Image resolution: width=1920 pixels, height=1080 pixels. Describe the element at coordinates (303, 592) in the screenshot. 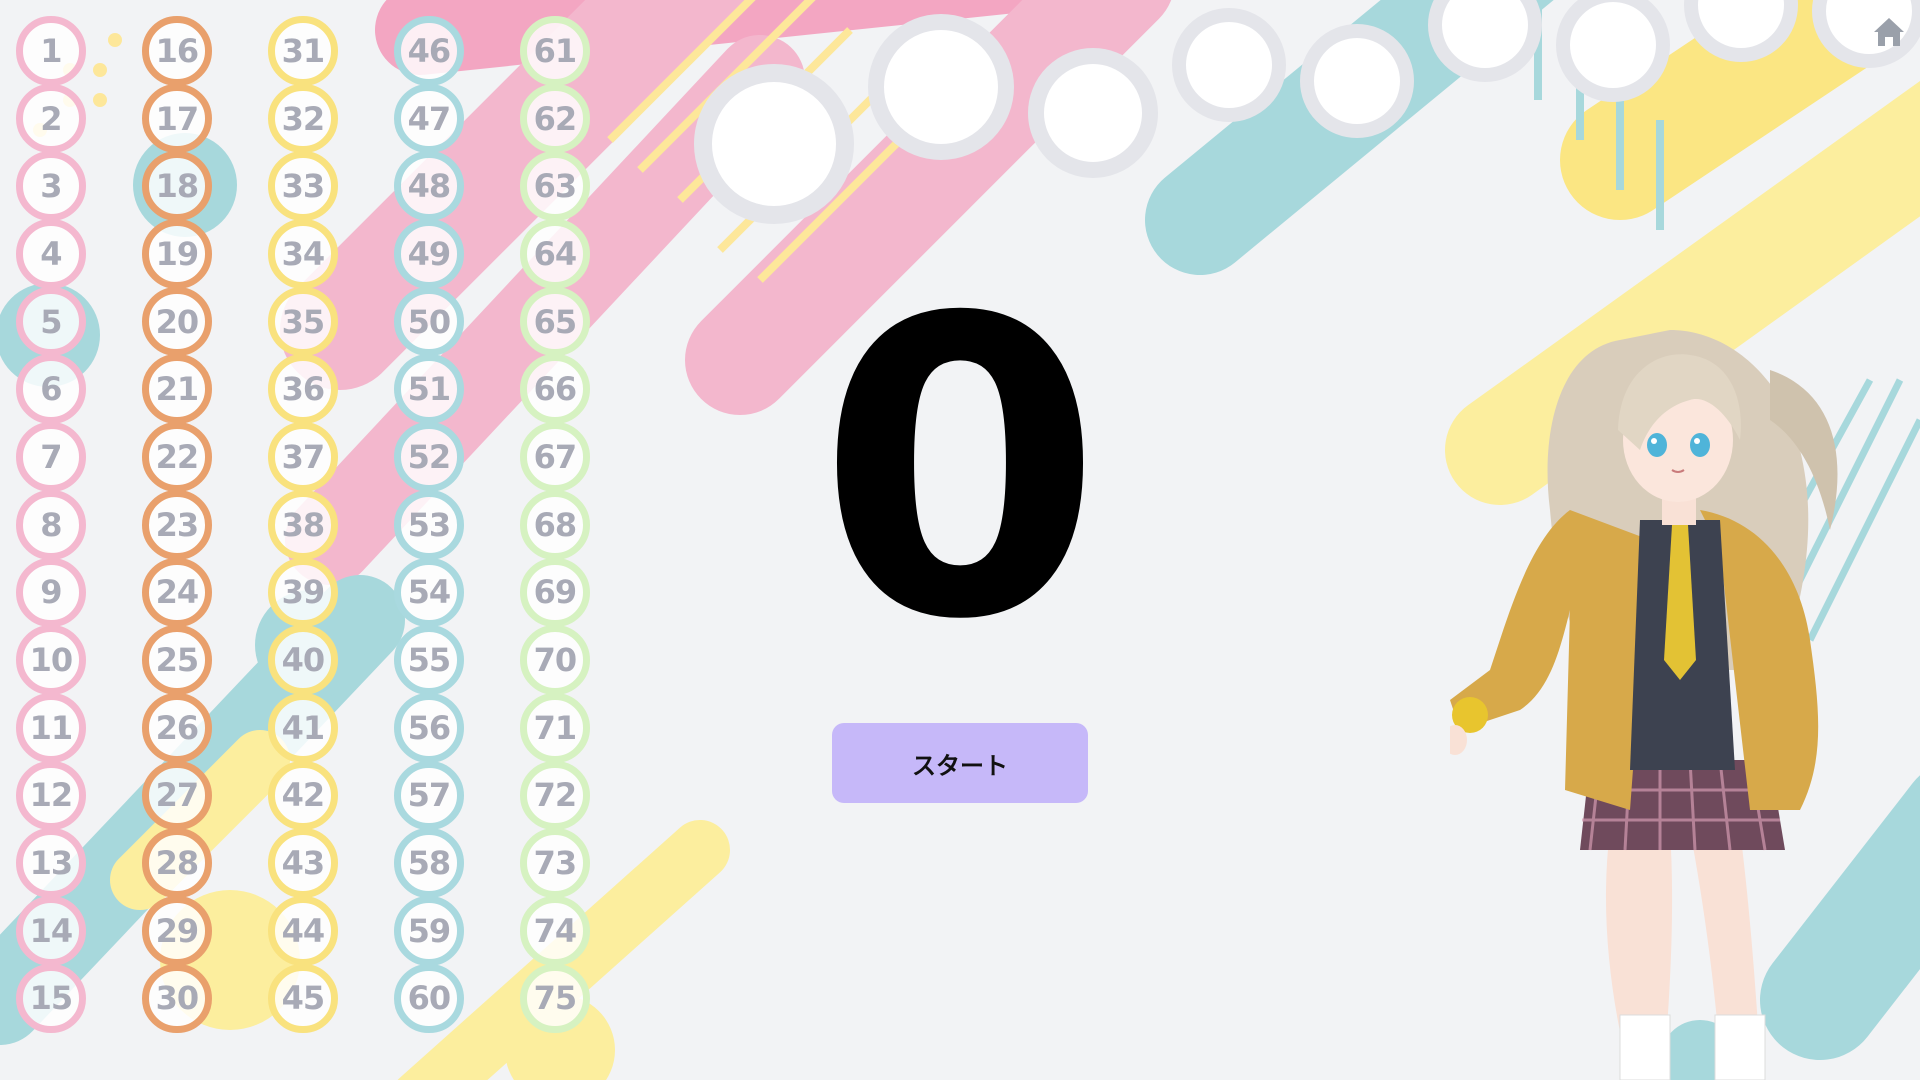

I see `number-ball-label: 39` at that location.